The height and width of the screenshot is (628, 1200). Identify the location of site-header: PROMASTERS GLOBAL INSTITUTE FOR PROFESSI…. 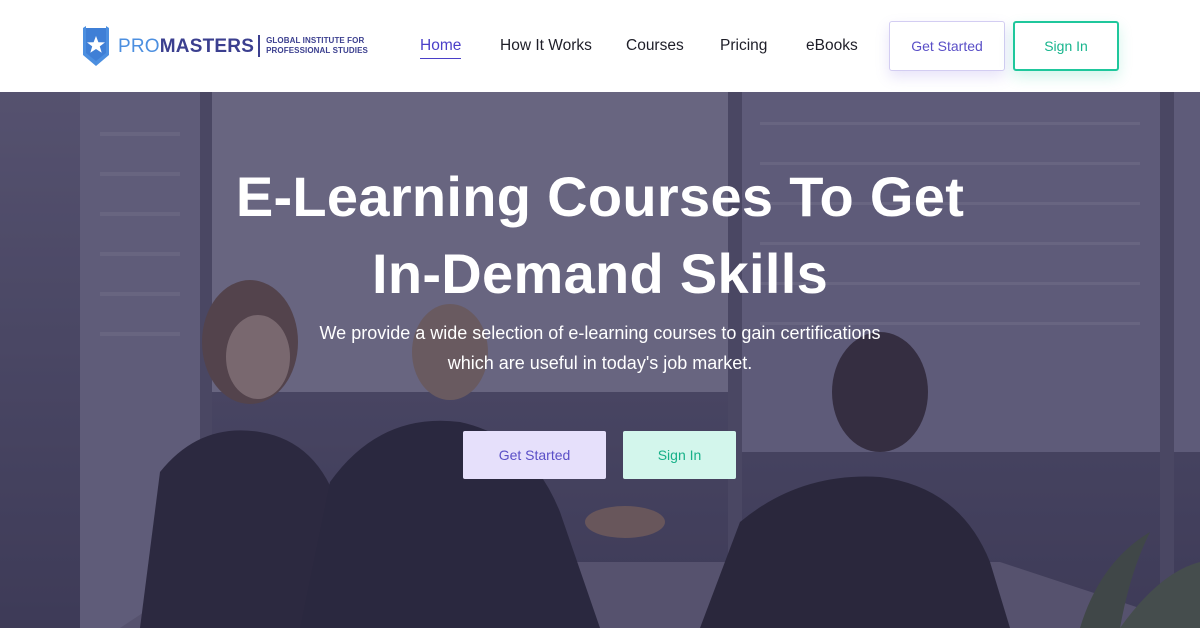
(600, 46).